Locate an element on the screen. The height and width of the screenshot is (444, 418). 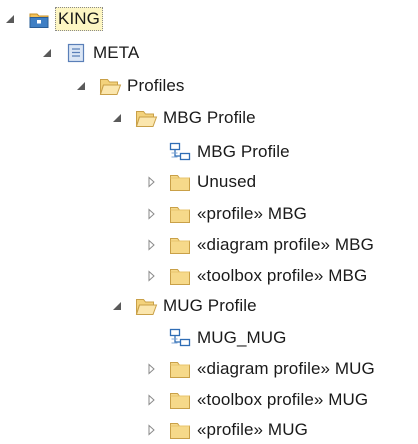
tree-node-toolbox-profile-mug: «toolbox profile» MUG is located at coordinates (256, 400).